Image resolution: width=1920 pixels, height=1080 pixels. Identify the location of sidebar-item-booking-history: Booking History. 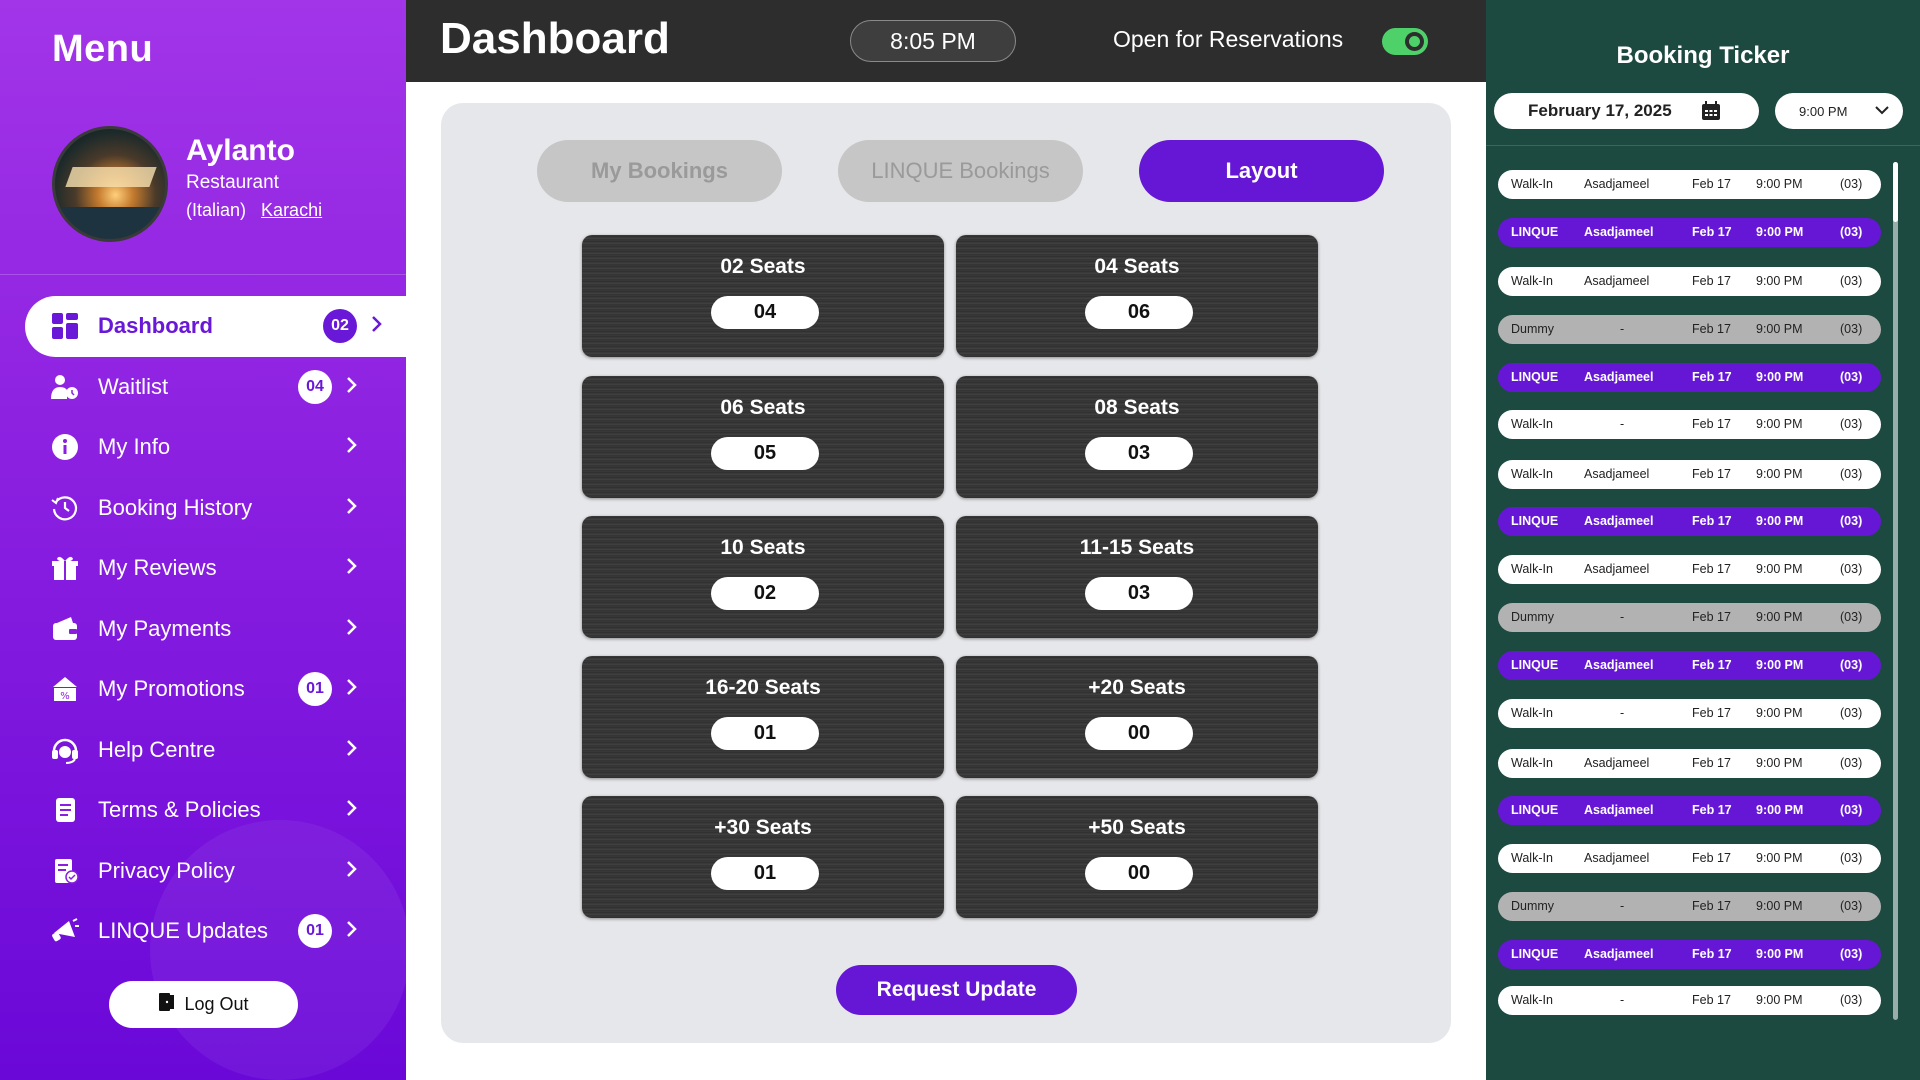
(203, 508).